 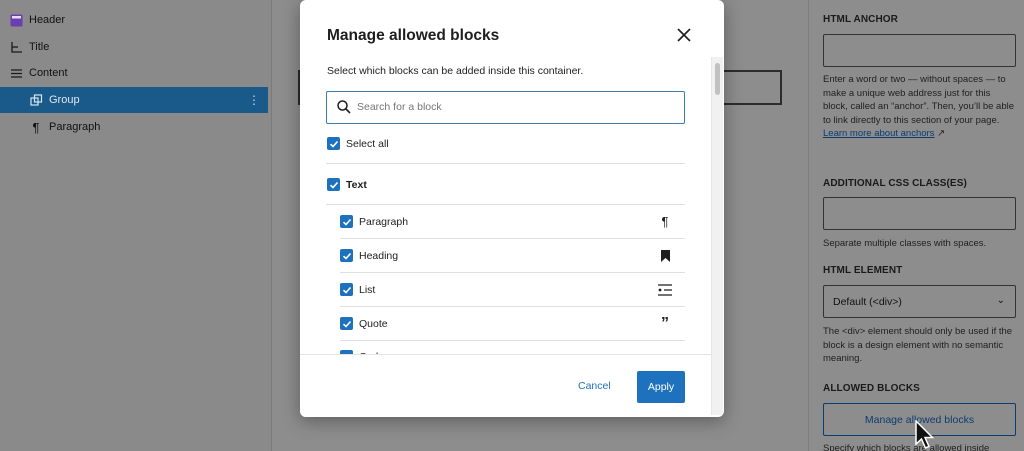 I want to click on html-element-value: Default (<div>), so click(x=867, y=301).